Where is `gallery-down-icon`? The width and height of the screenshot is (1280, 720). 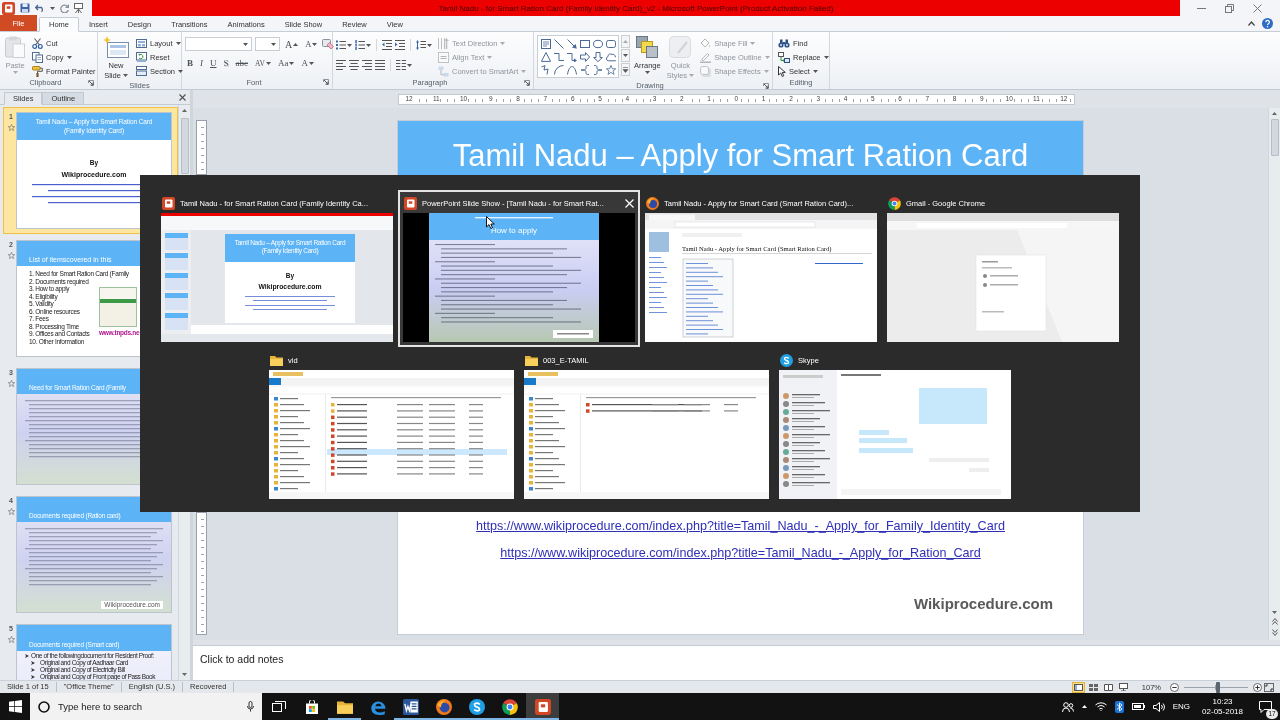 gallery-down-icon is located at coordinates (625, 55).